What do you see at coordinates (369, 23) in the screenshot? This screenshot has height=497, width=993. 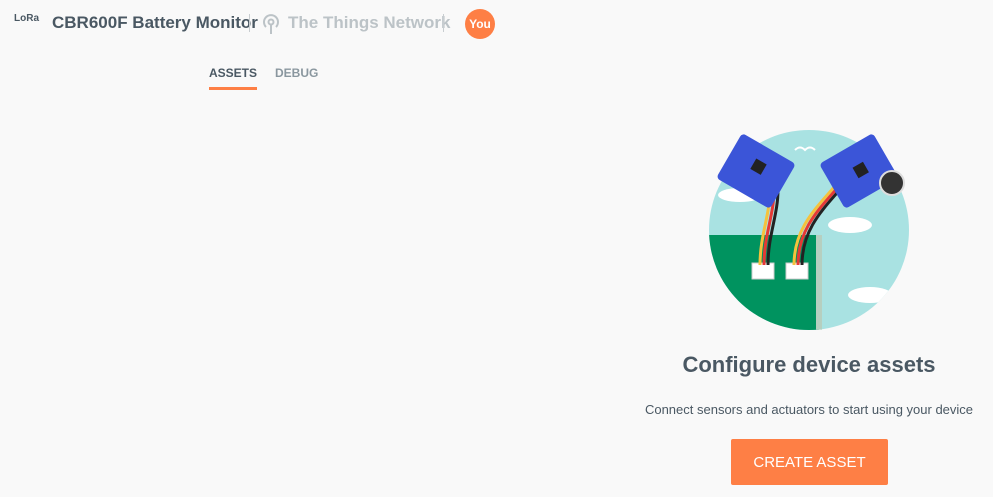 I see `network-link: The Things Network` at bounding box center [369, 23].